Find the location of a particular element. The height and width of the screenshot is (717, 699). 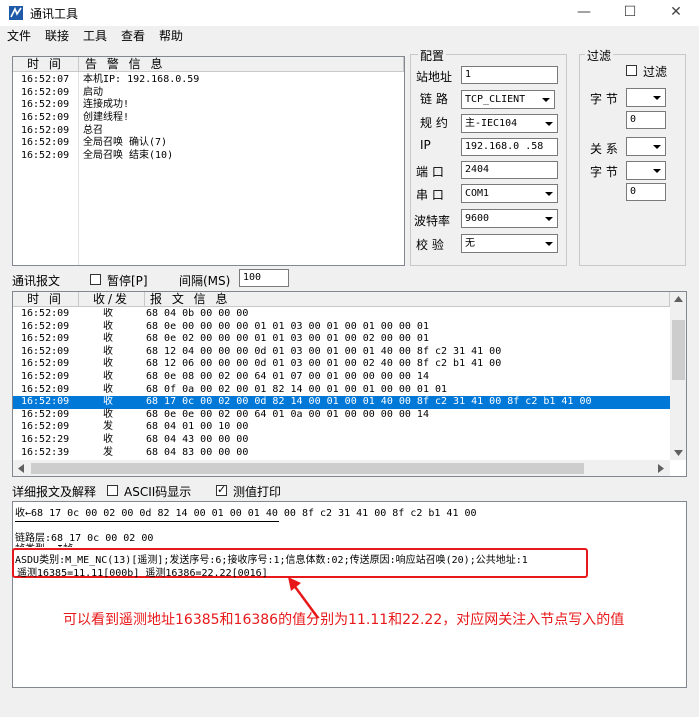

row-message: 68 04 0b 00 00 00 is located at coordinates (197, 313).